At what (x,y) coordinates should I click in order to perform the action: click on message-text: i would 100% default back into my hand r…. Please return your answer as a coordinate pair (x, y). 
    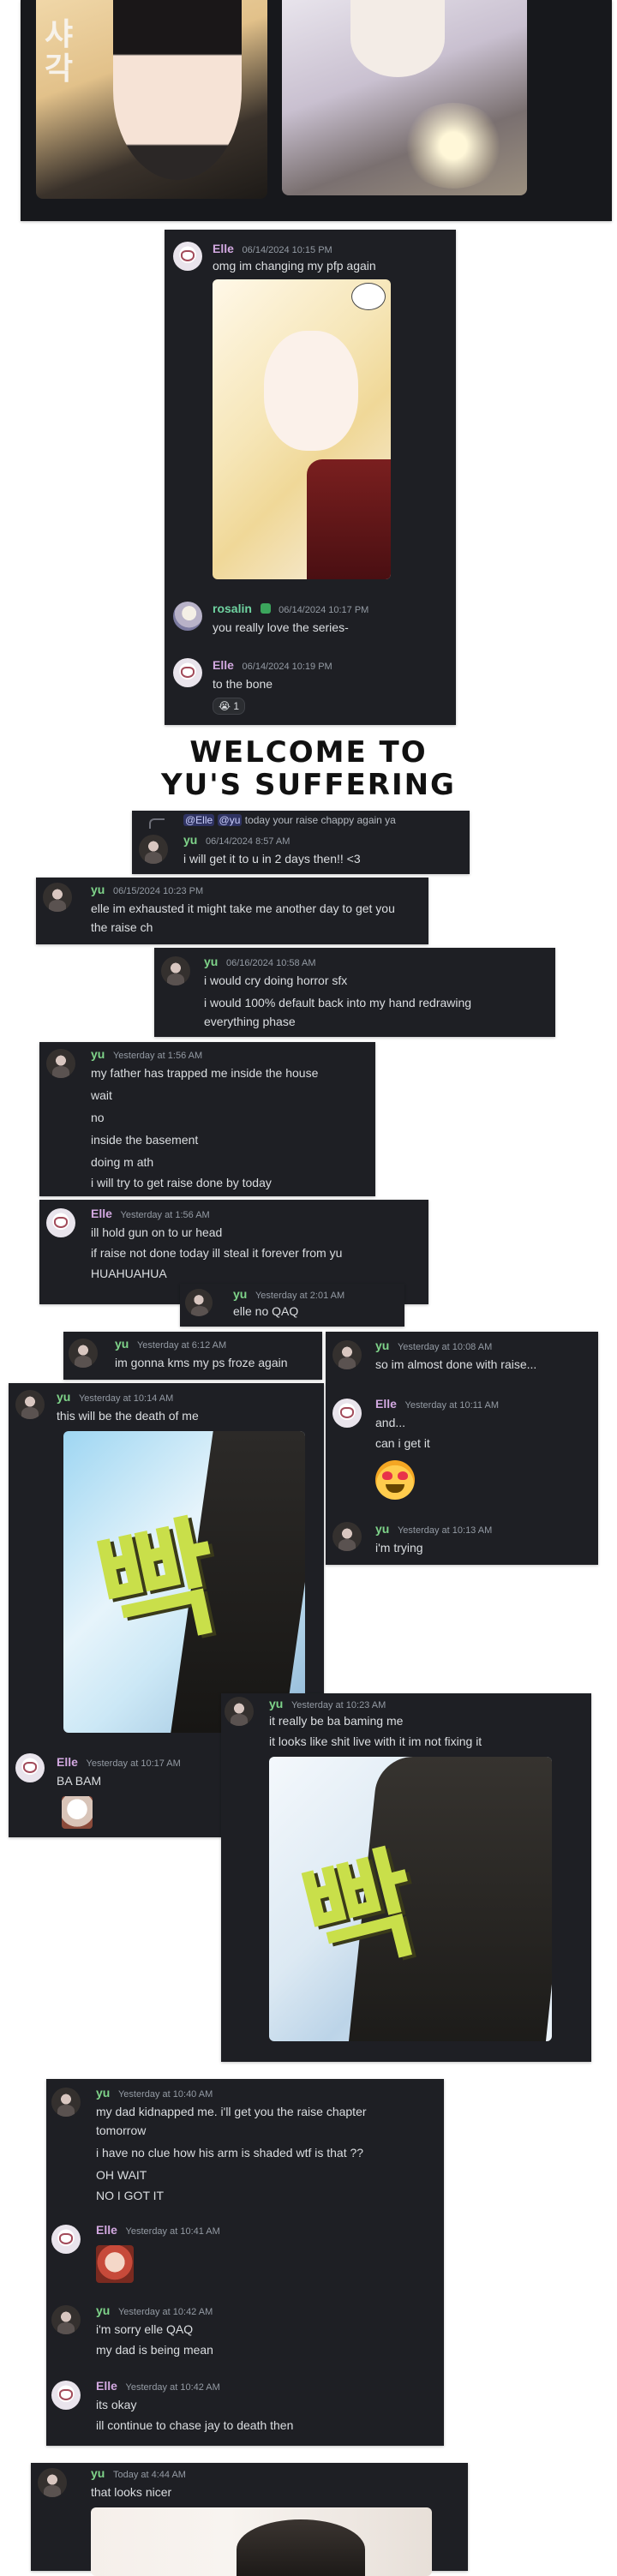
    Looking at the image, I should click on (338, 1002).